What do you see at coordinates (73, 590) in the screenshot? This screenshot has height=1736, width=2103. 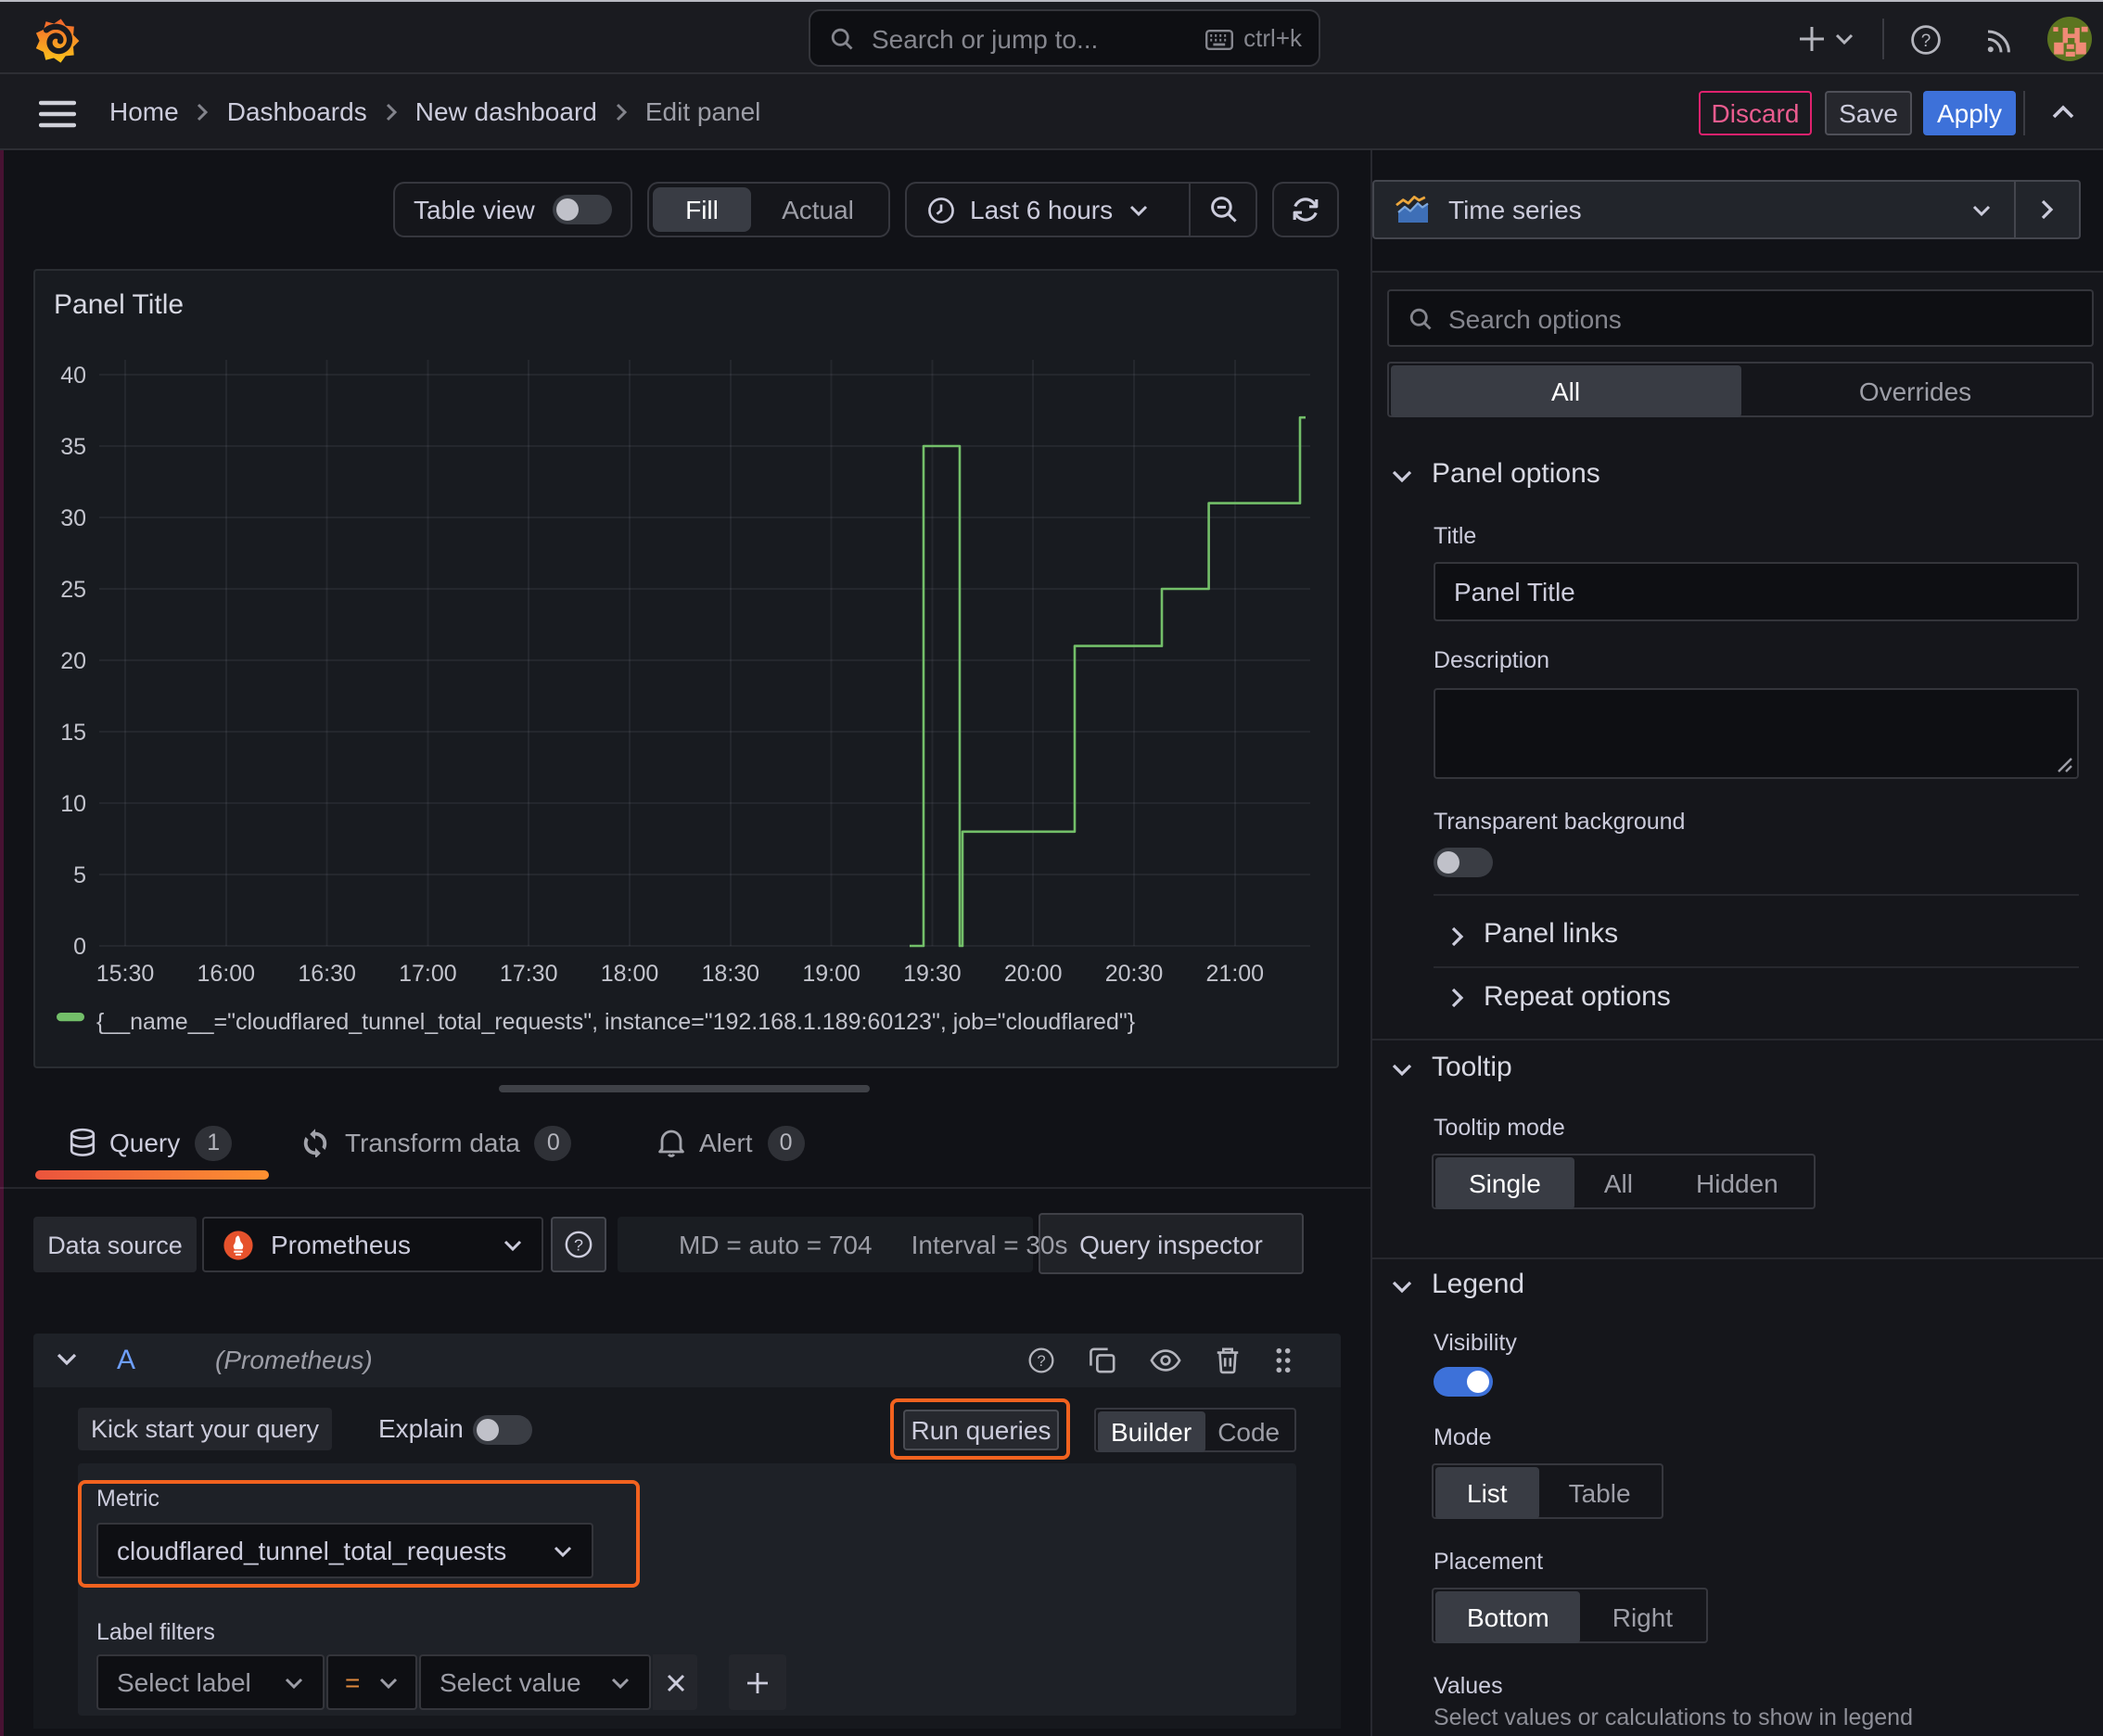 I see `svg-text: 25` at bounding box center [73, 590].